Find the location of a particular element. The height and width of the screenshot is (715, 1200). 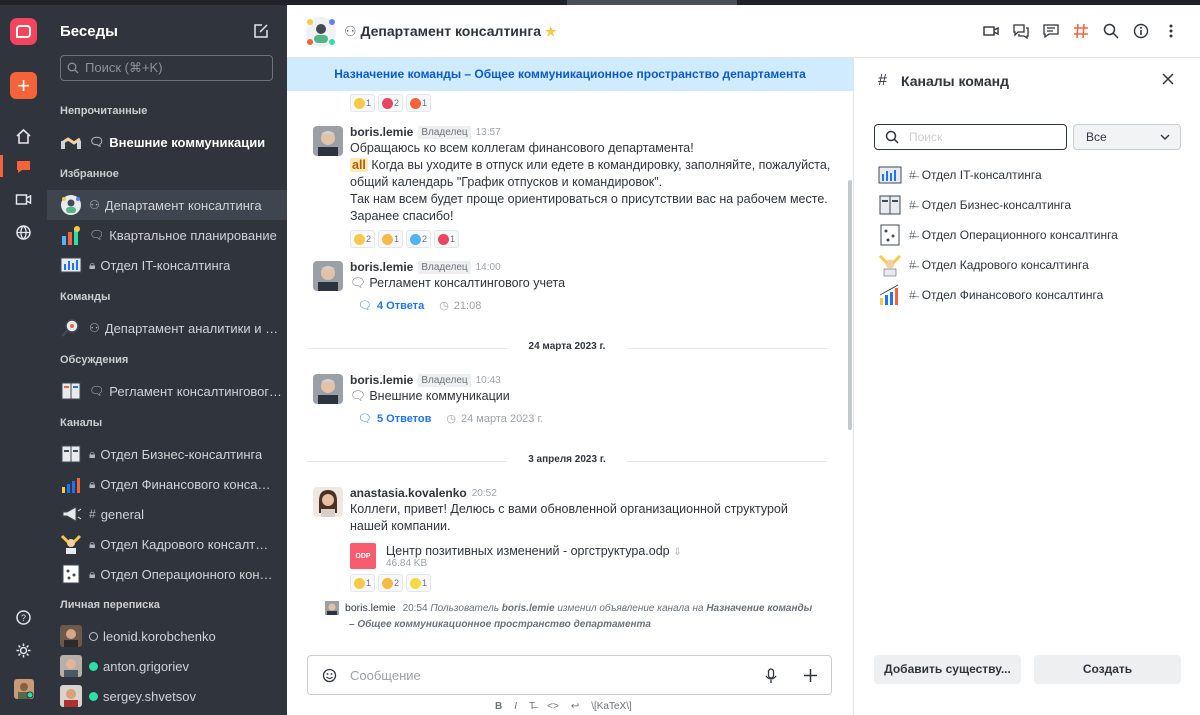

team-channel-item: #̶ Отдел IT-консалтинга is located at coordinates (960, 175).